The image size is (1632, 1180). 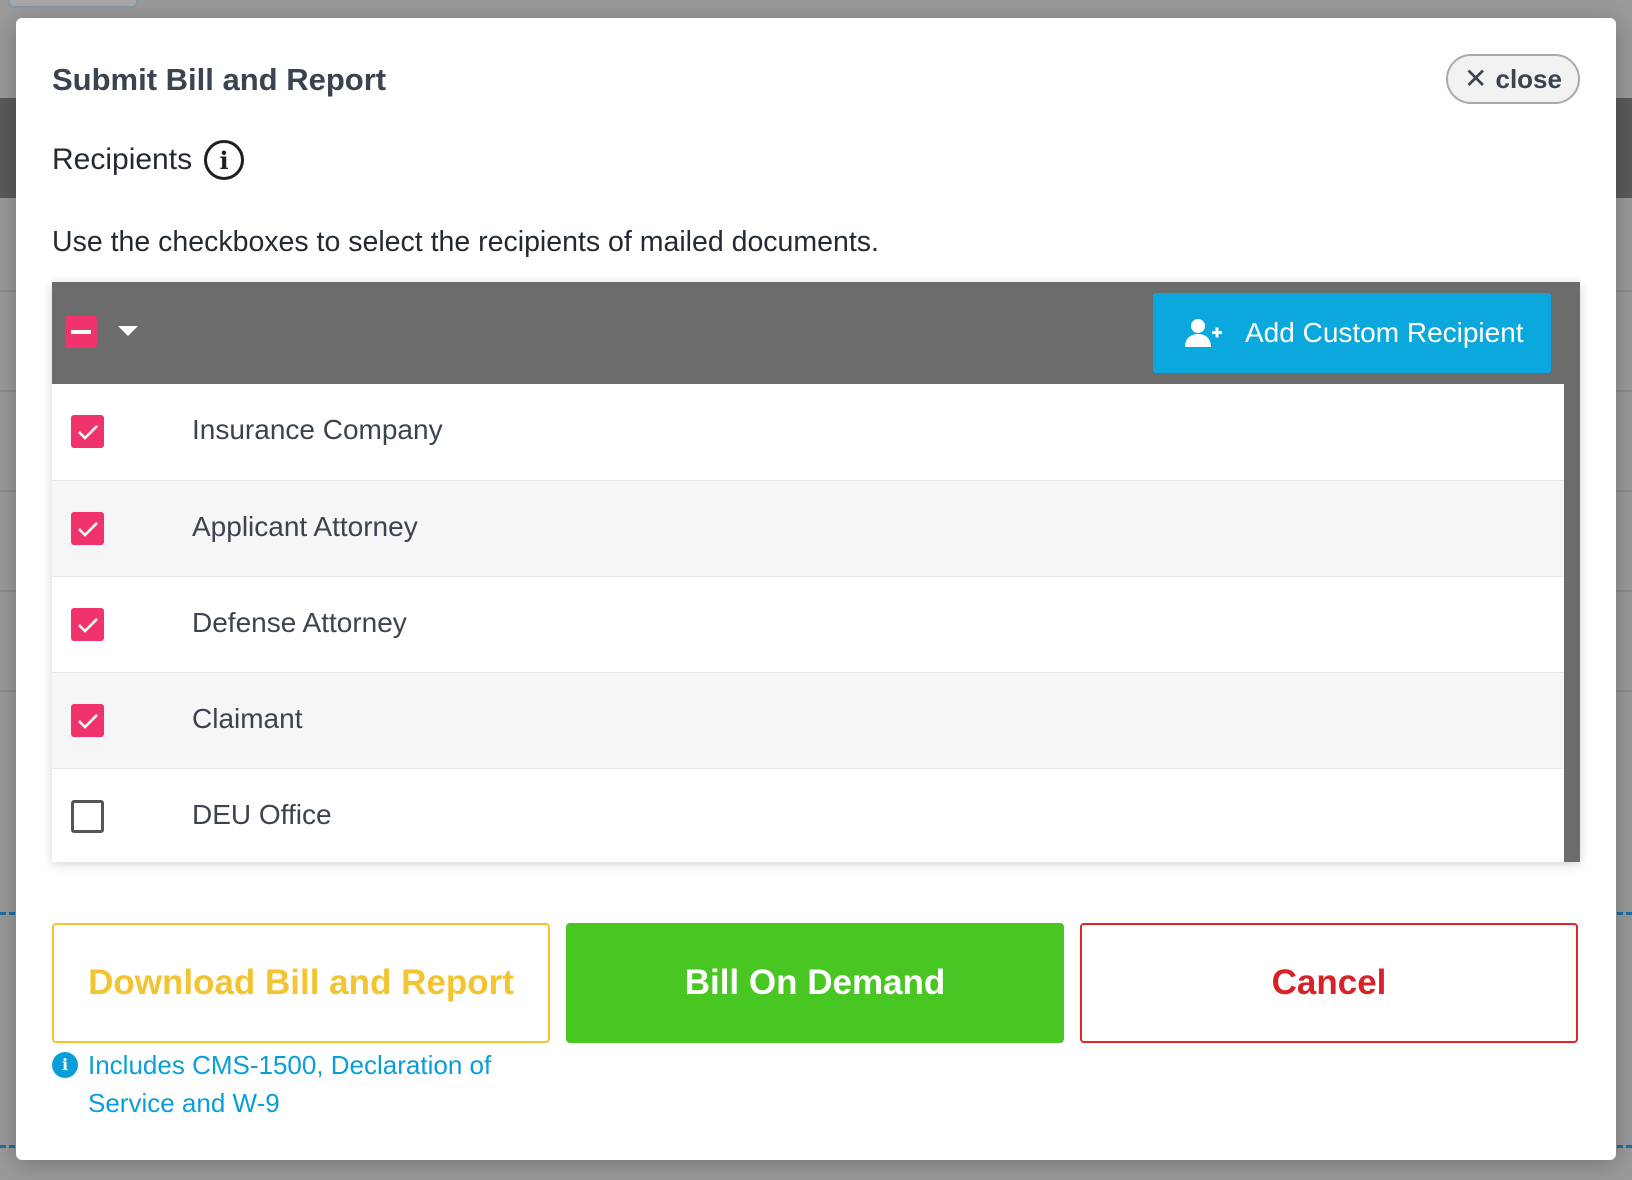 I want to click on close-label: close, so click(x=1528, y=78).